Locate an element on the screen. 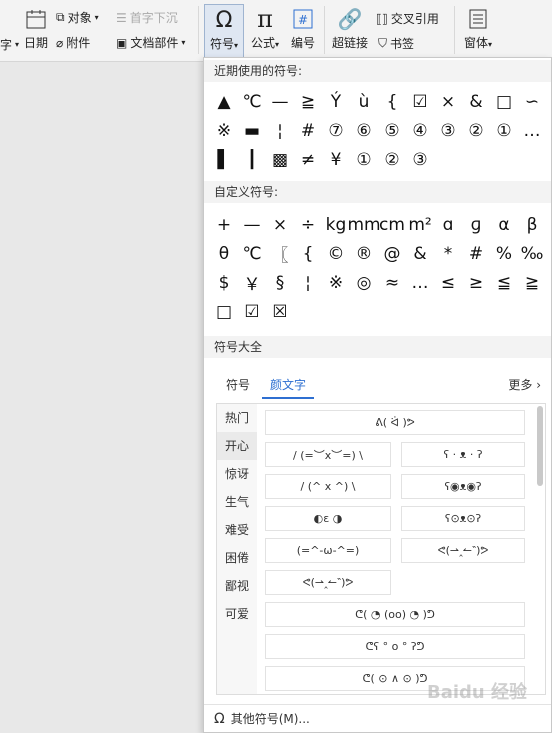 This screenshot has width=552, height=733. custom-symbol-cell: @ is located at coordinates (392, 253).